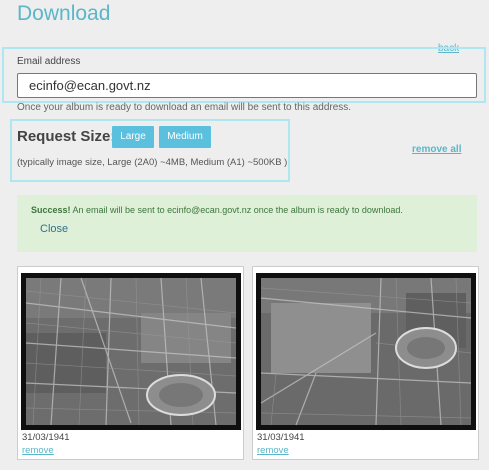  Describe the element at coordinates (66, 136) in the screenshot. I see `request-size-label: Request Size:` at that location.